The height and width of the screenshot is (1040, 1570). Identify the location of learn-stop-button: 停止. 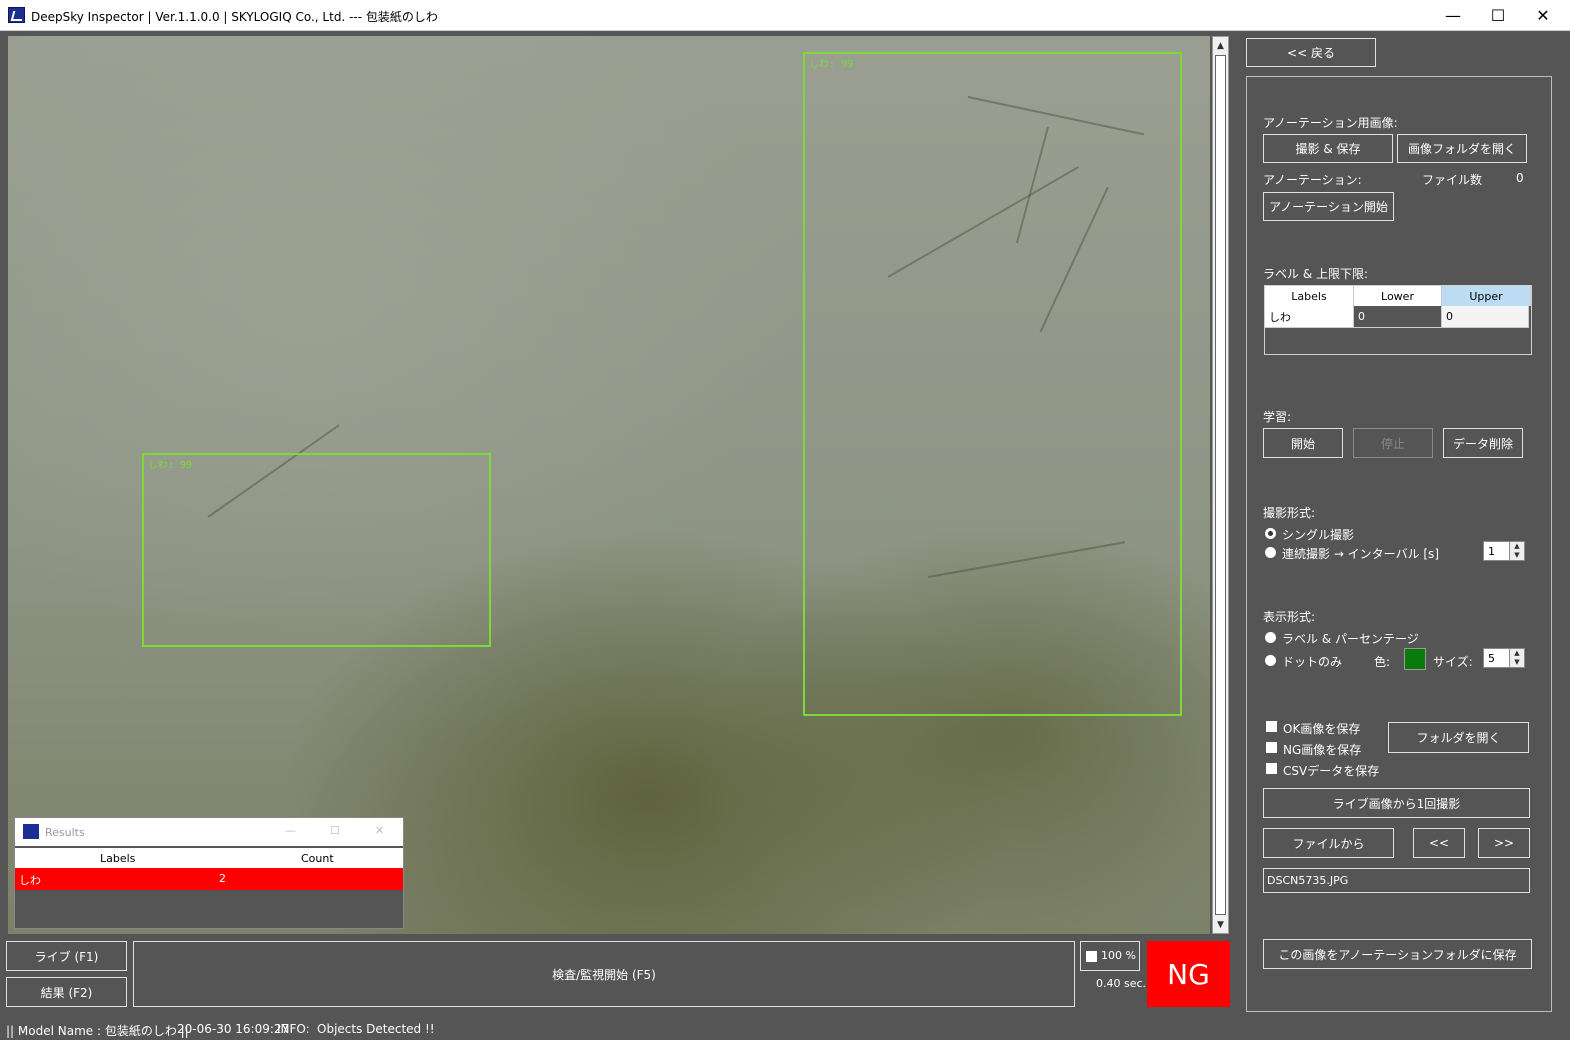
(1393, 443).